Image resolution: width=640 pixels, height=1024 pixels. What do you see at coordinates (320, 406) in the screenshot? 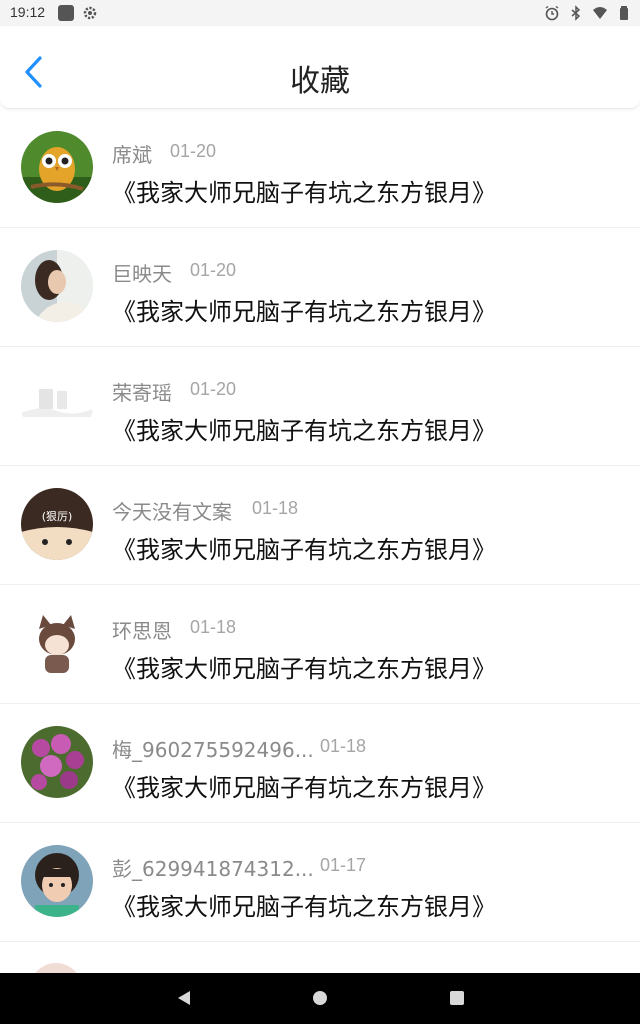
I see `list-item: 荣寄瑶 01-20 《我家大师兄脑子有坑之东方银月》` at bounding box center [320, 406].